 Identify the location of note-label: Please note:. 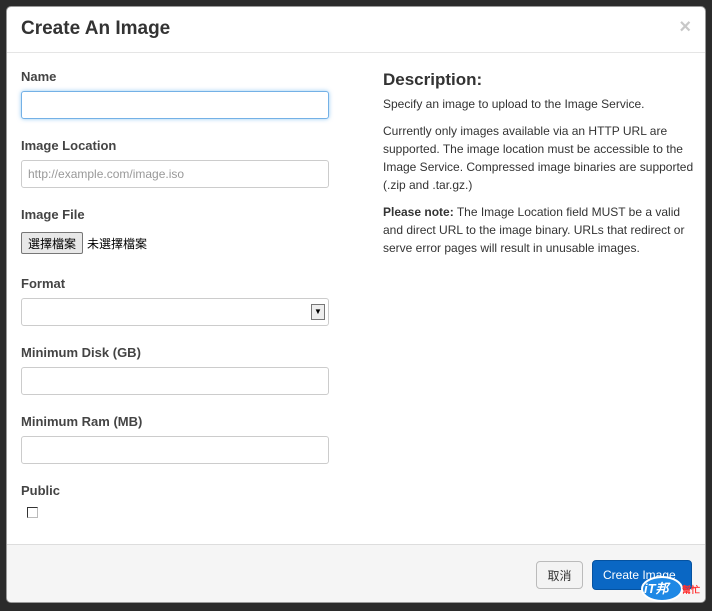
(418, 212).